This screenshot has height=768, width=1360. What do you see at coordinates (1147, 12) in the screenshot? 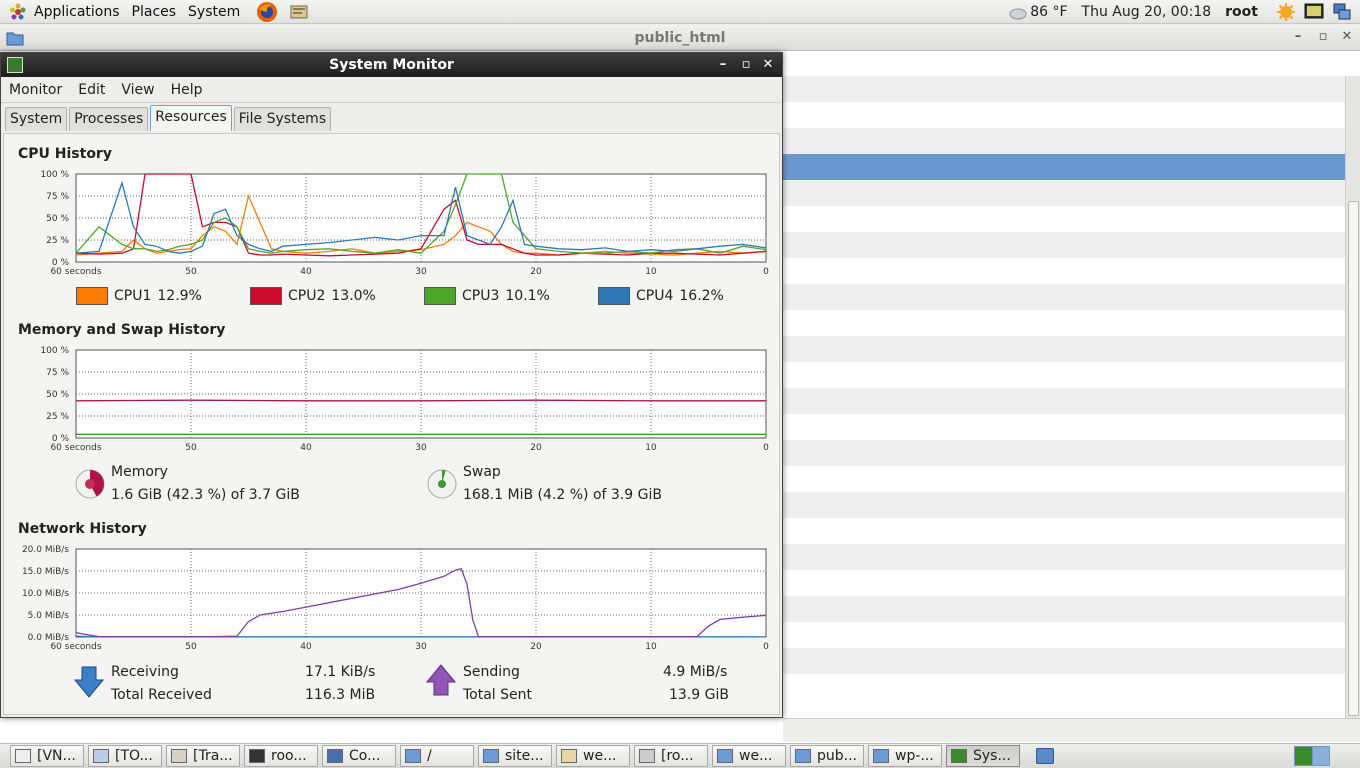
I see `clock: Thu Aug 20, 00:18` at bounding box center [1147, 12].